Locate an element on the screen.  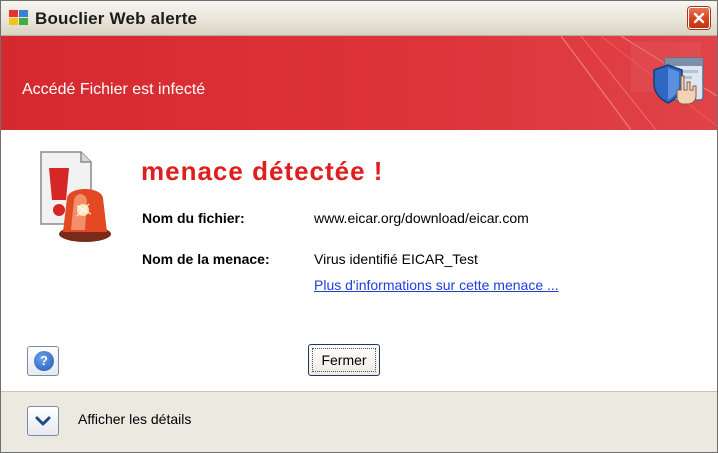
show-details-button is located at coordinates (43, 421).